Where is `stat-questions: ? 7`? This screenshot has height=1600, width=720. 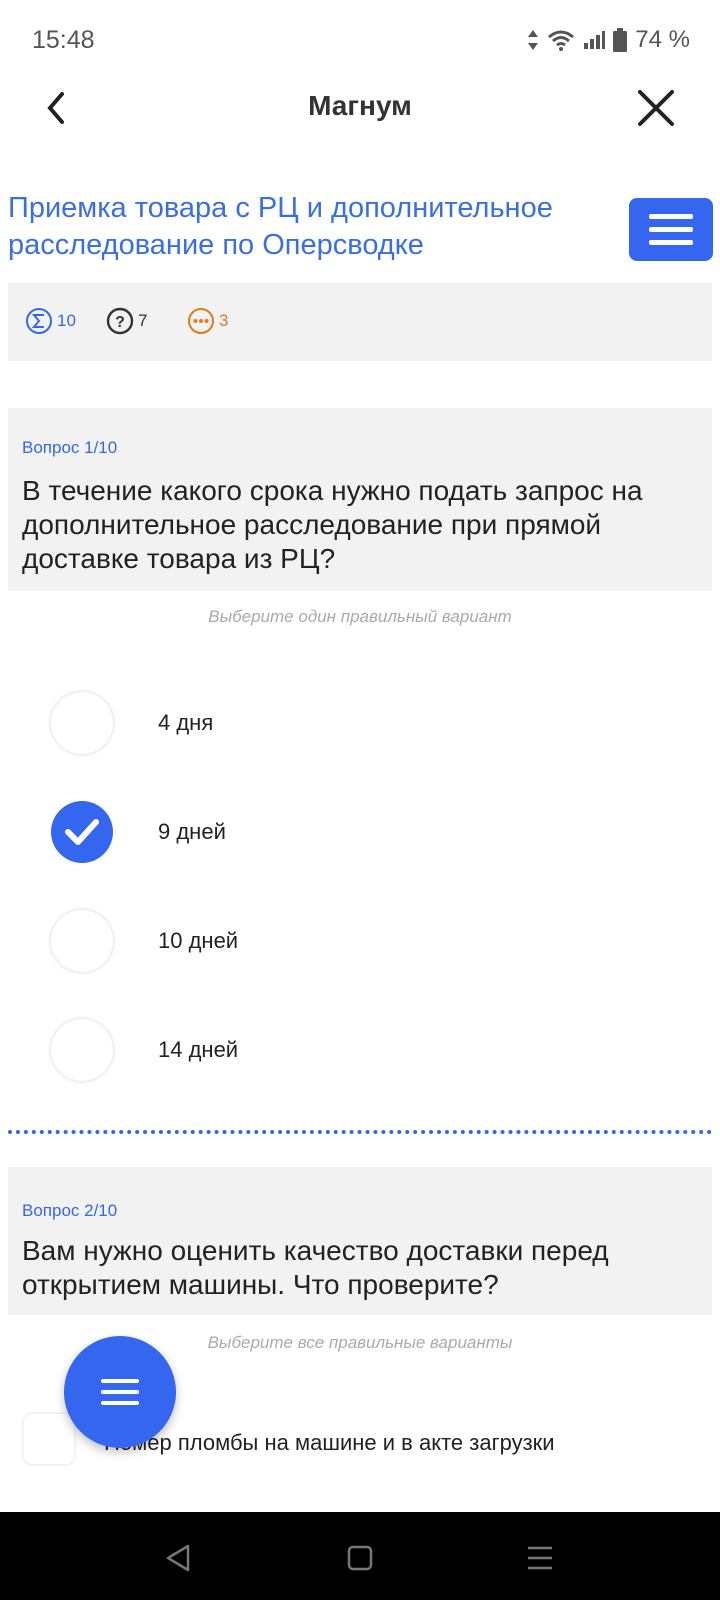 stat-questions: ? 7 is located at coordinates (126, 321).